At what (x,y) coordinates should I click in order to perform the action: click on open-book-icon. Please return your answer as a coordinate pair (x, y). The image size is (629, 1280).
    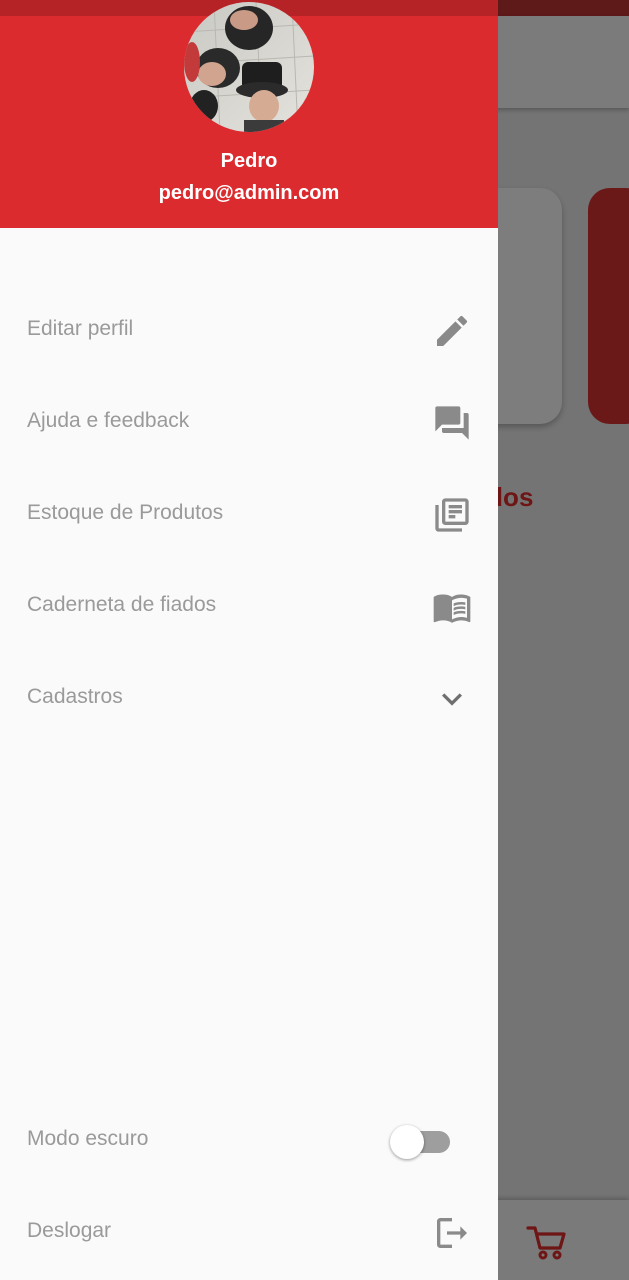
    Looking at the image, I should click on (452, 607).